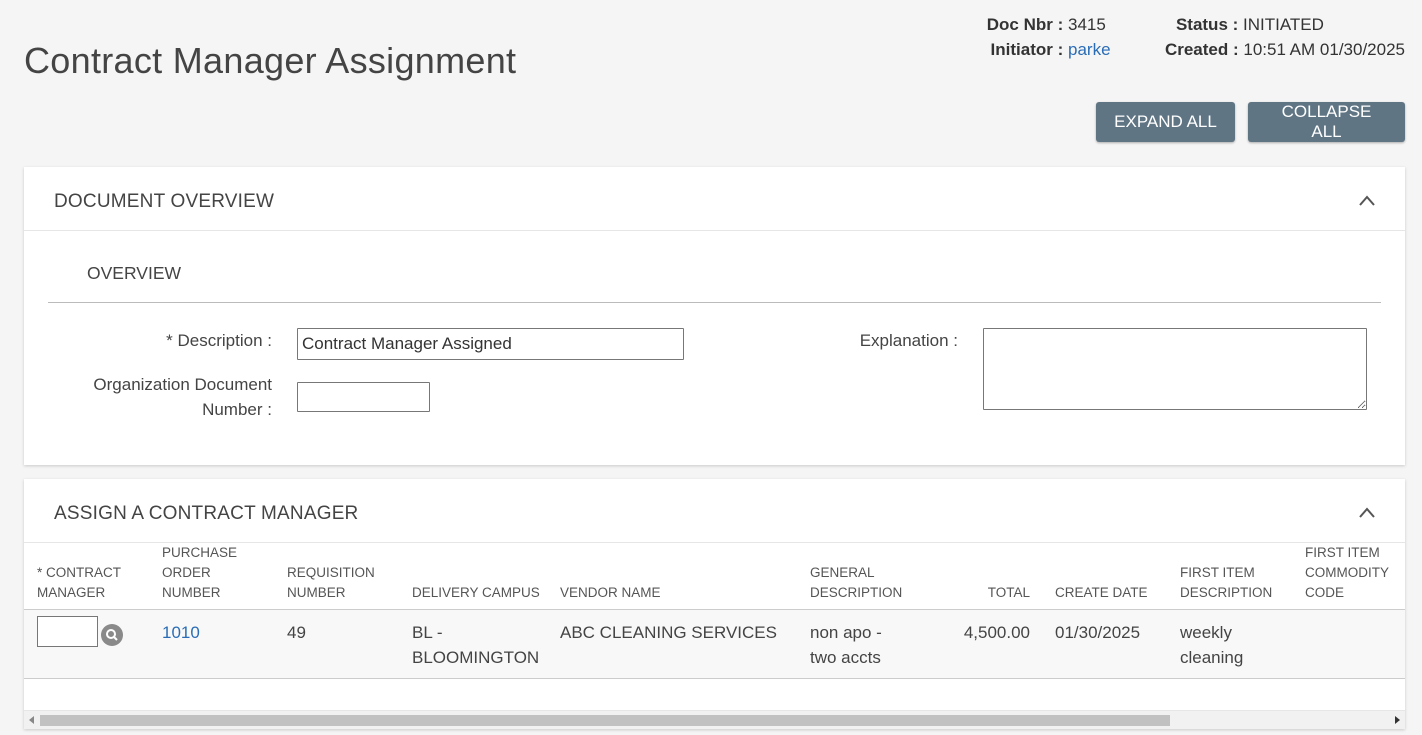 The image size is (1422, 735). I want to click on contract-manager-input, so click(67, 632).